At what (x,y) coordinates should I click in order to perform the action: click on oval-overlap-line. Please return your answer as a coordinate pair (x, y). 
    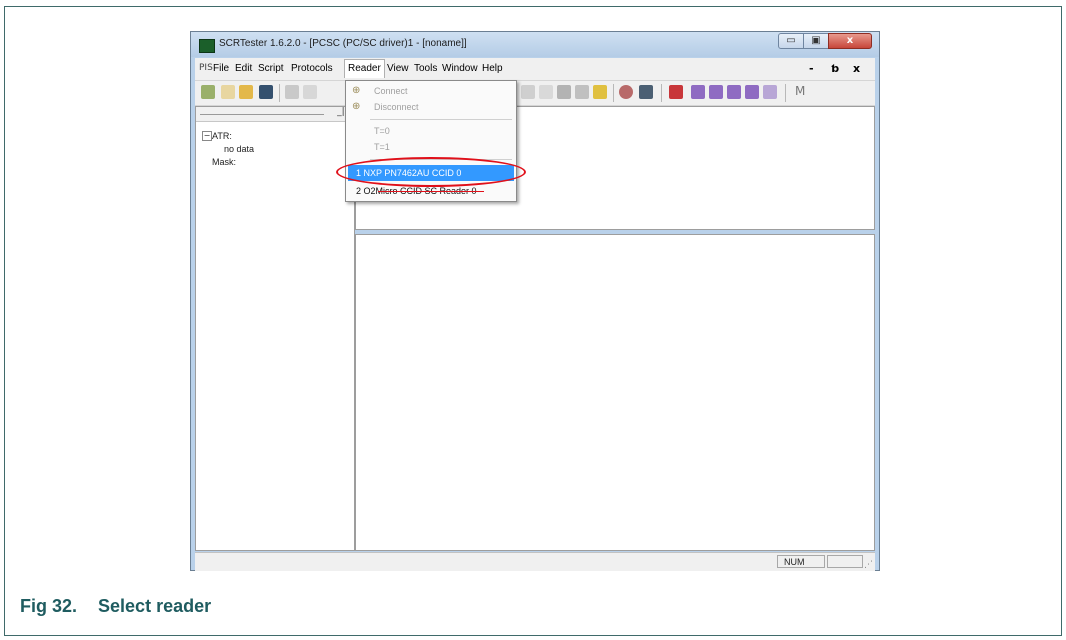
    Looking at the image, I should click on (431, 191).